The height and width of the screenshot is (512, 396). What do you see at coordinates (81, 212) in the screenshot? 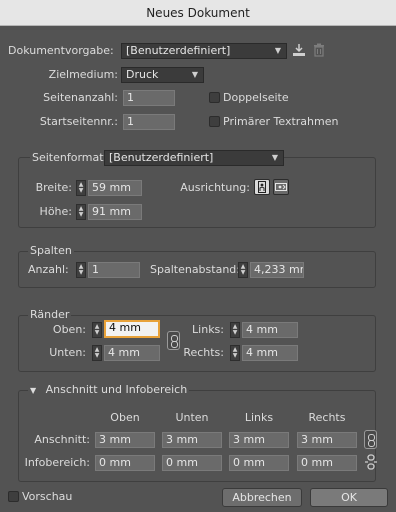
I see `height-stepper: ▲ ▼` at bounding box center [81, 212].